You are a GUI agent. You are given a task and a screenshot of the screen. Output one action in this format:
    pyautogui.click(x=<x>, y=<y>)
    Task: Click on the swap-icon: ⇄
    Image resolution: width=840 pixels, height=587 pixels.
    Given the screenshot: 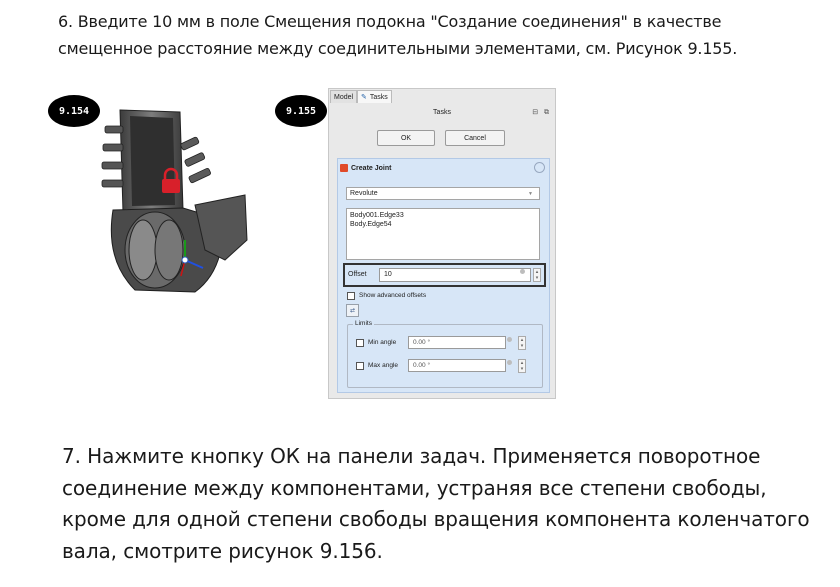 What is the action you would take?
    pyautogui.click(x=352, y=310)
    